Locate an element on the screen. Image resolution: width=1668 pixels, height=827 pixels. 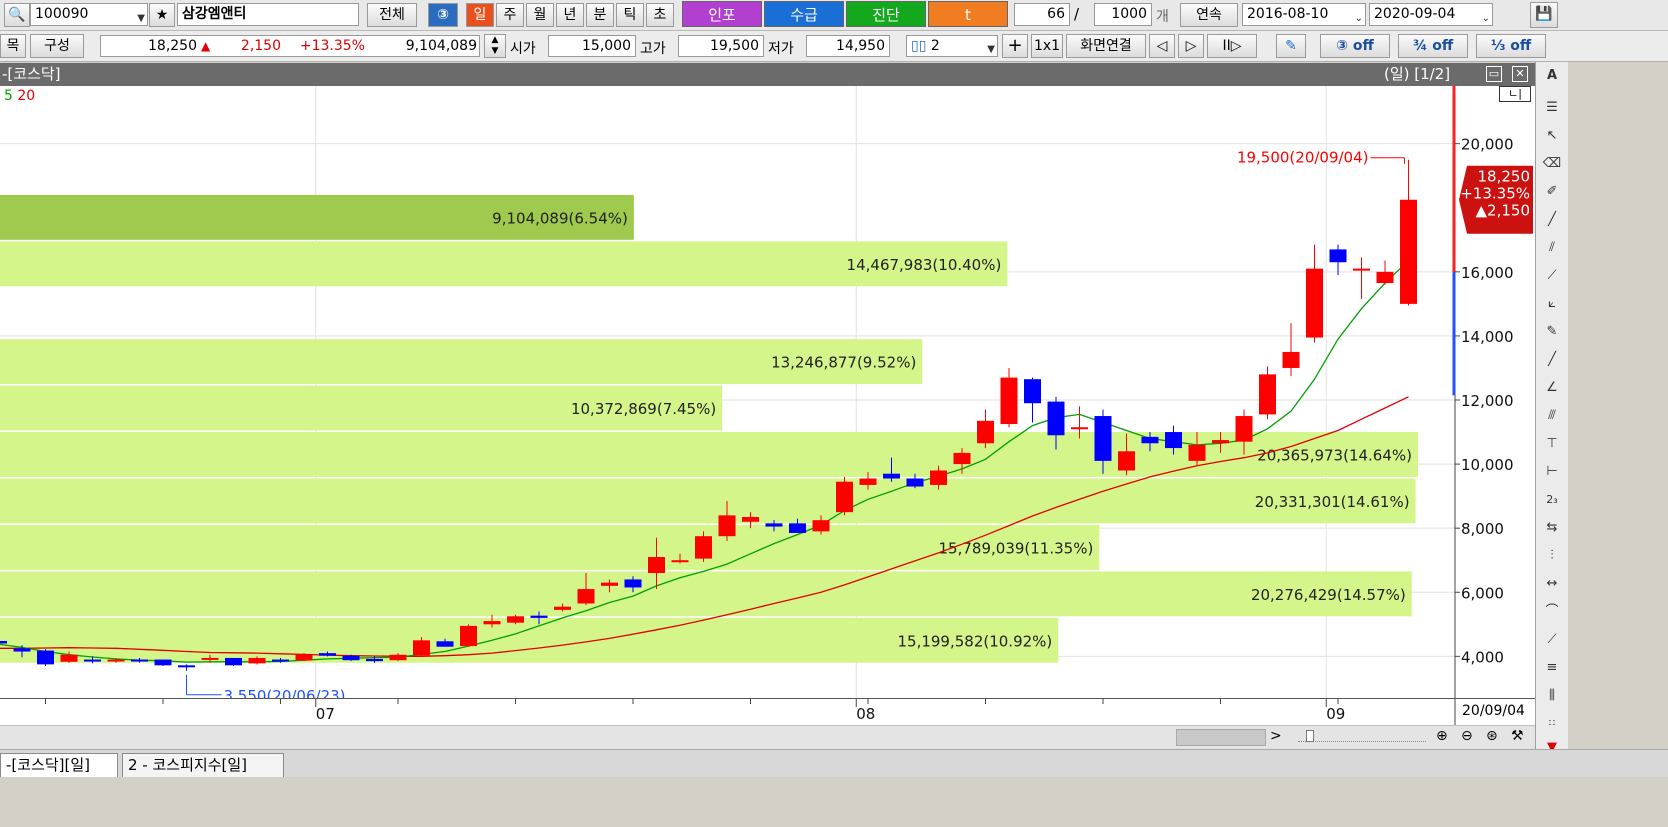
parallel-icon: ⫻ is located at coordinates (1552, 416).